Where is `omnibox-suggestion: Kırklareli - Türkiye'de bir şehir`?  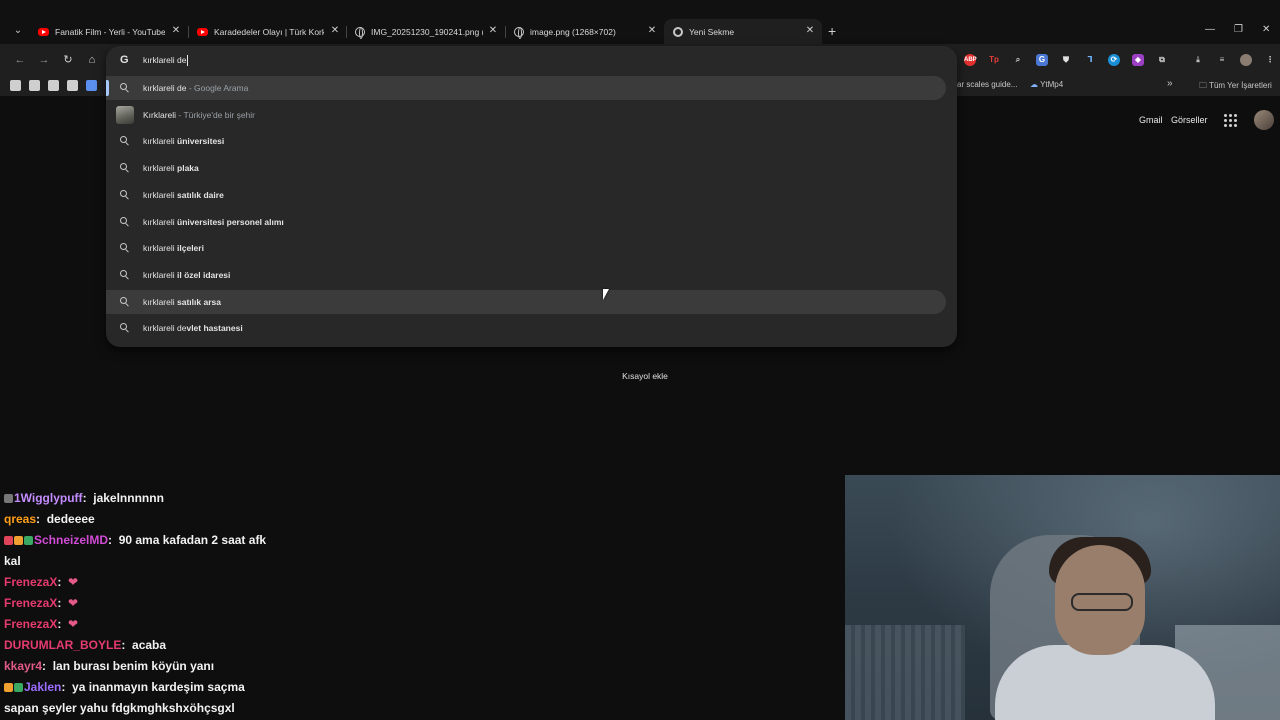
omnibox-suggestion: Kırklareli - Türkiye'de bir şehir is located at coordinates (526, 115).